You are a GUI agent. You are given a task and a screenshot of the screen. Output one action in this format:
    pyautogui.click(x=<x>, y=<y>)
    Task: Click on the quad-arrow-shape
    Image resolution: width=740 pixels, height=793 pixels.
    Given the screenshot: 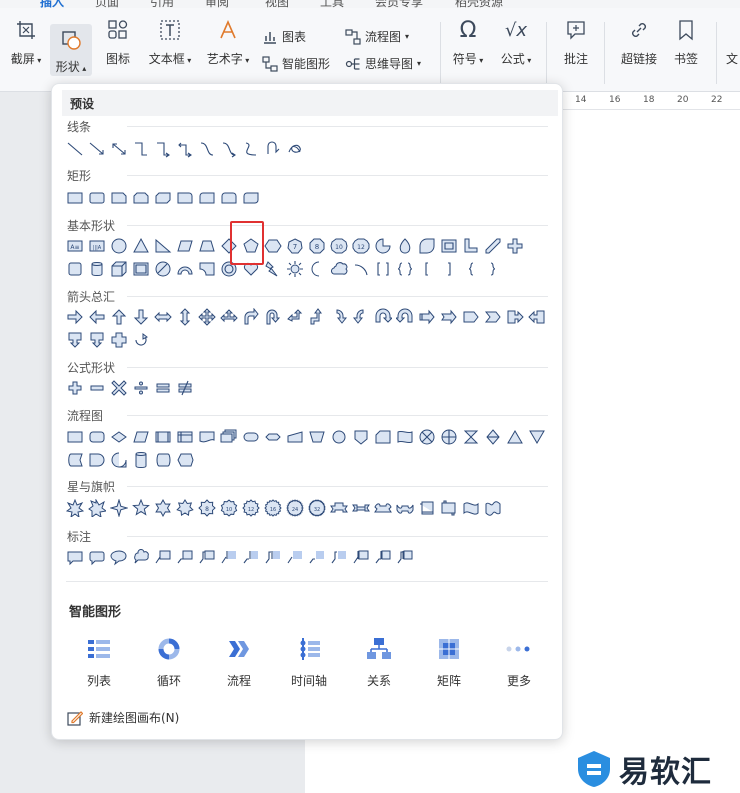 What is the action you would take?
    pyautogui.click(x=207, y=317)
    